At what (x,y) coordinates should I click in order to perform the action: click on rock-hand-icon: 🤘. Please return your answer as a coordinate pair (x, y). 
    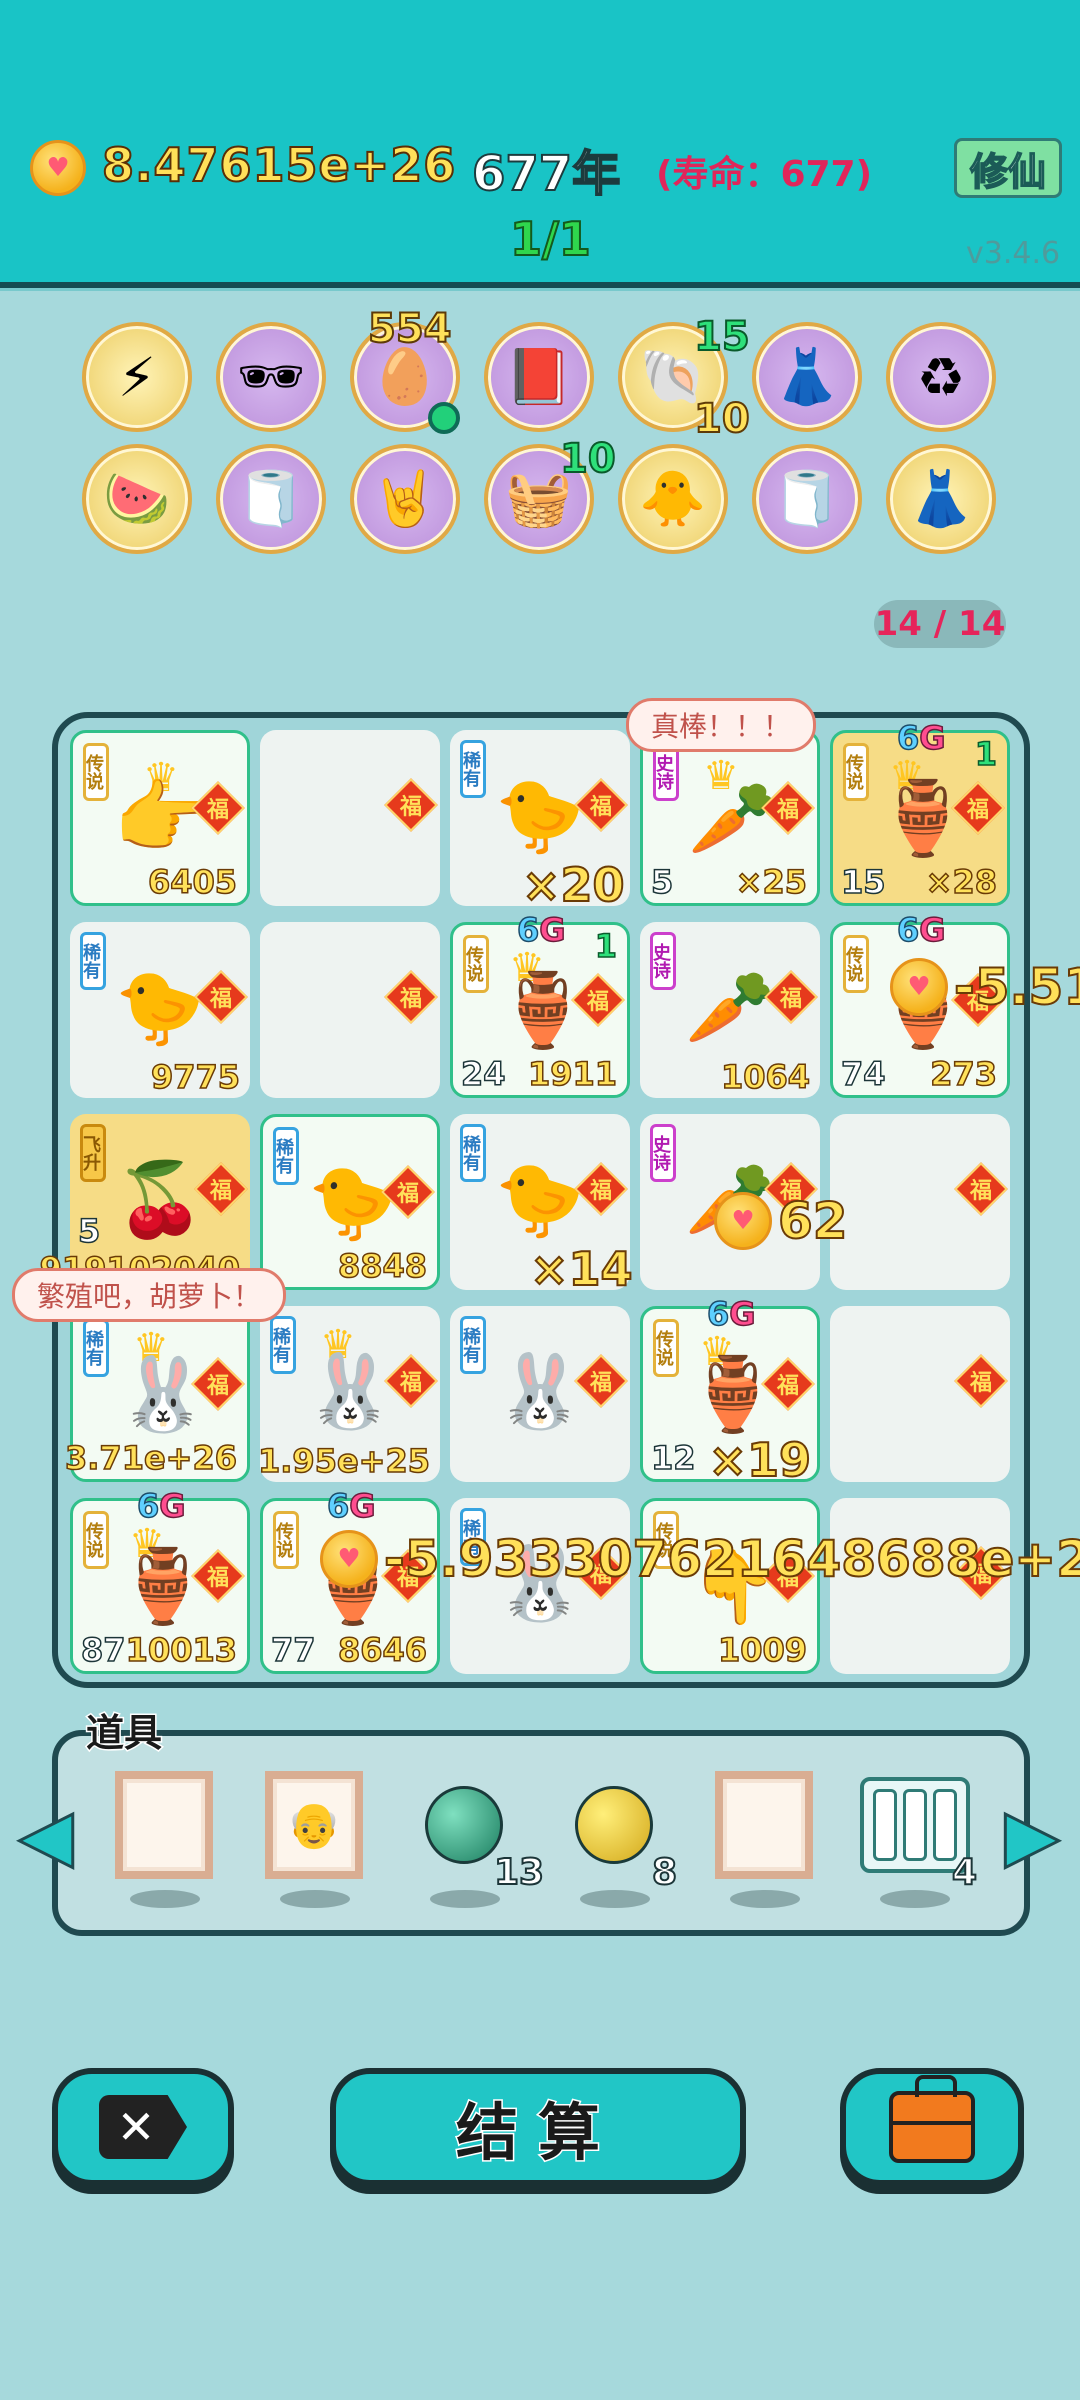
    Looking at the image, I should click on (405, 499).